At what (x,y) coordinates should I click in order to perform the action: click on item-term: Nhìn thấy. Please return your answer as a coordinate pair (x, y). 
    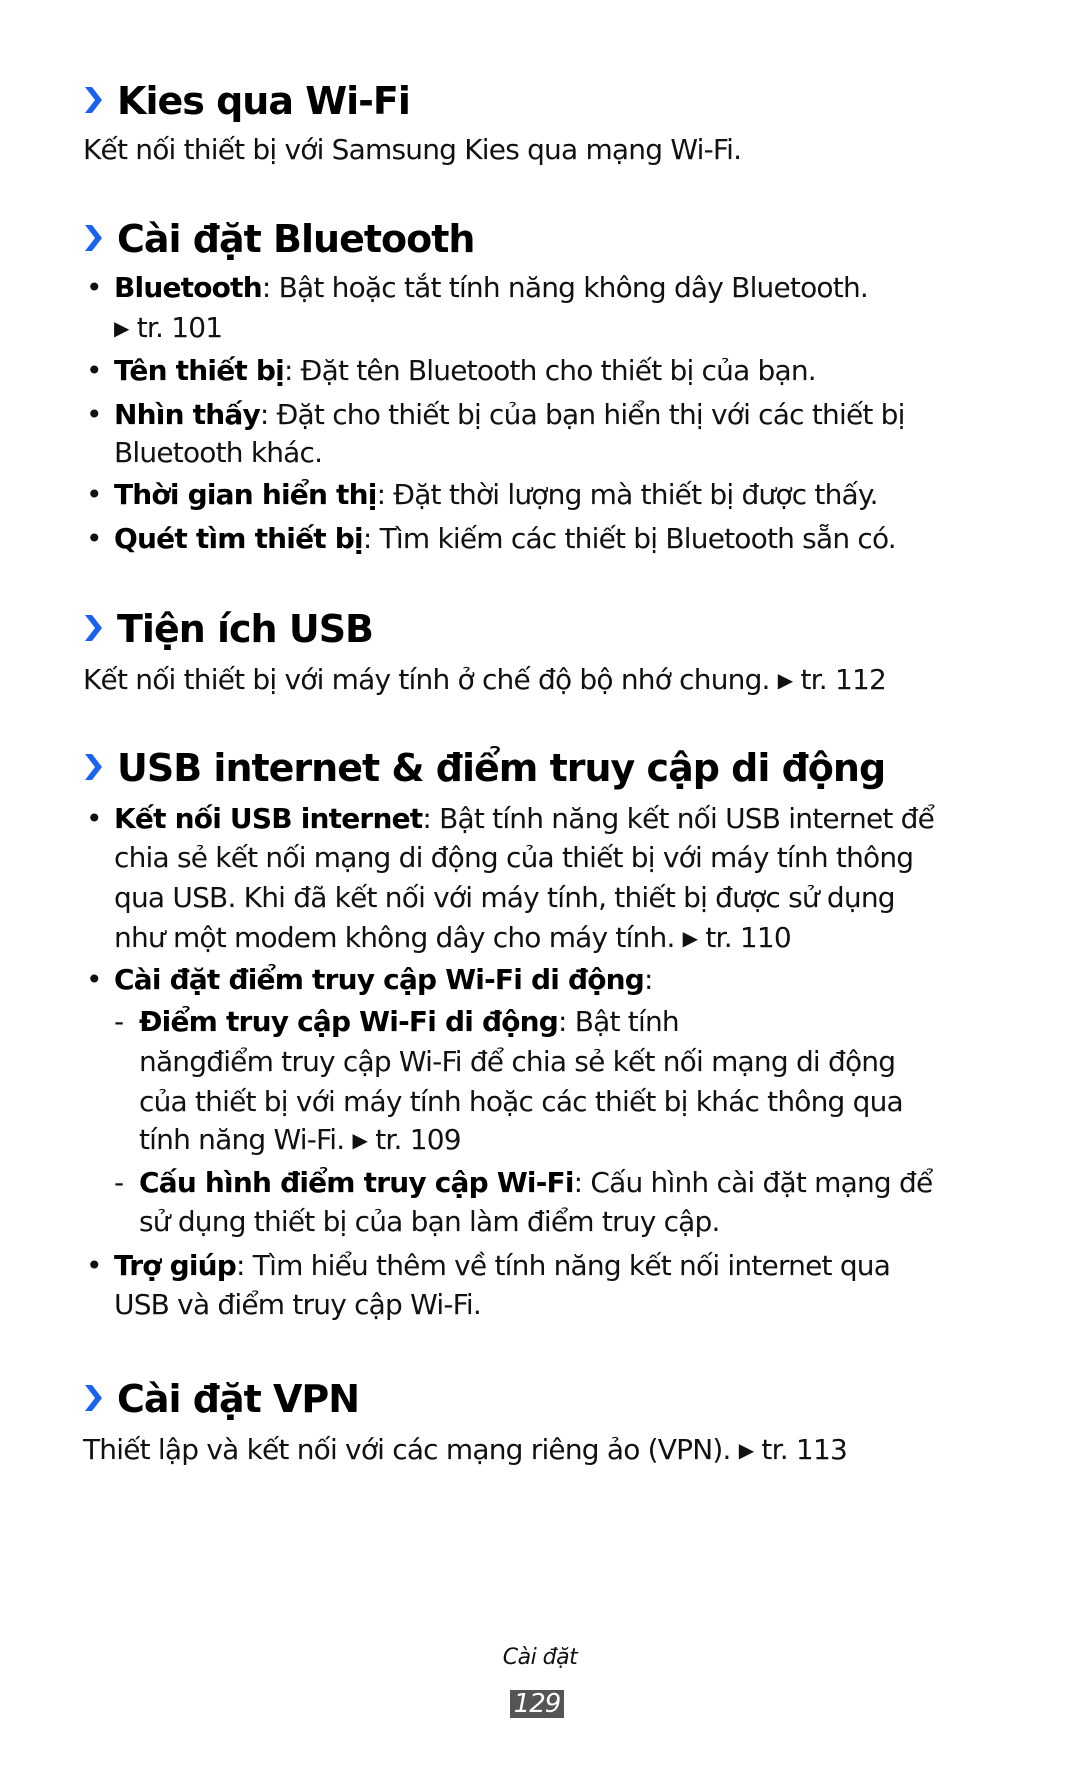
    Looking at the image, I should click on (187, 414).